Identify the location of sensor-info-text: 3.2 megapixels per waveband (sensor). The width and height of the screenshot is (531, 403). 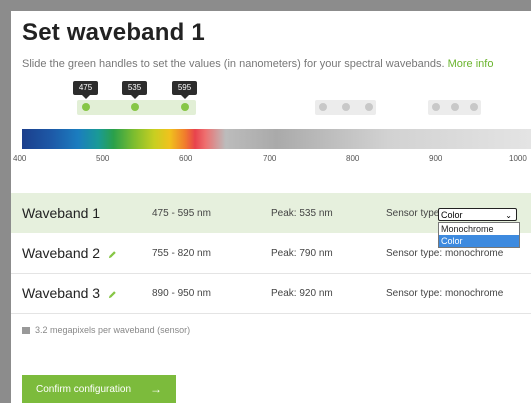
(113, 330).